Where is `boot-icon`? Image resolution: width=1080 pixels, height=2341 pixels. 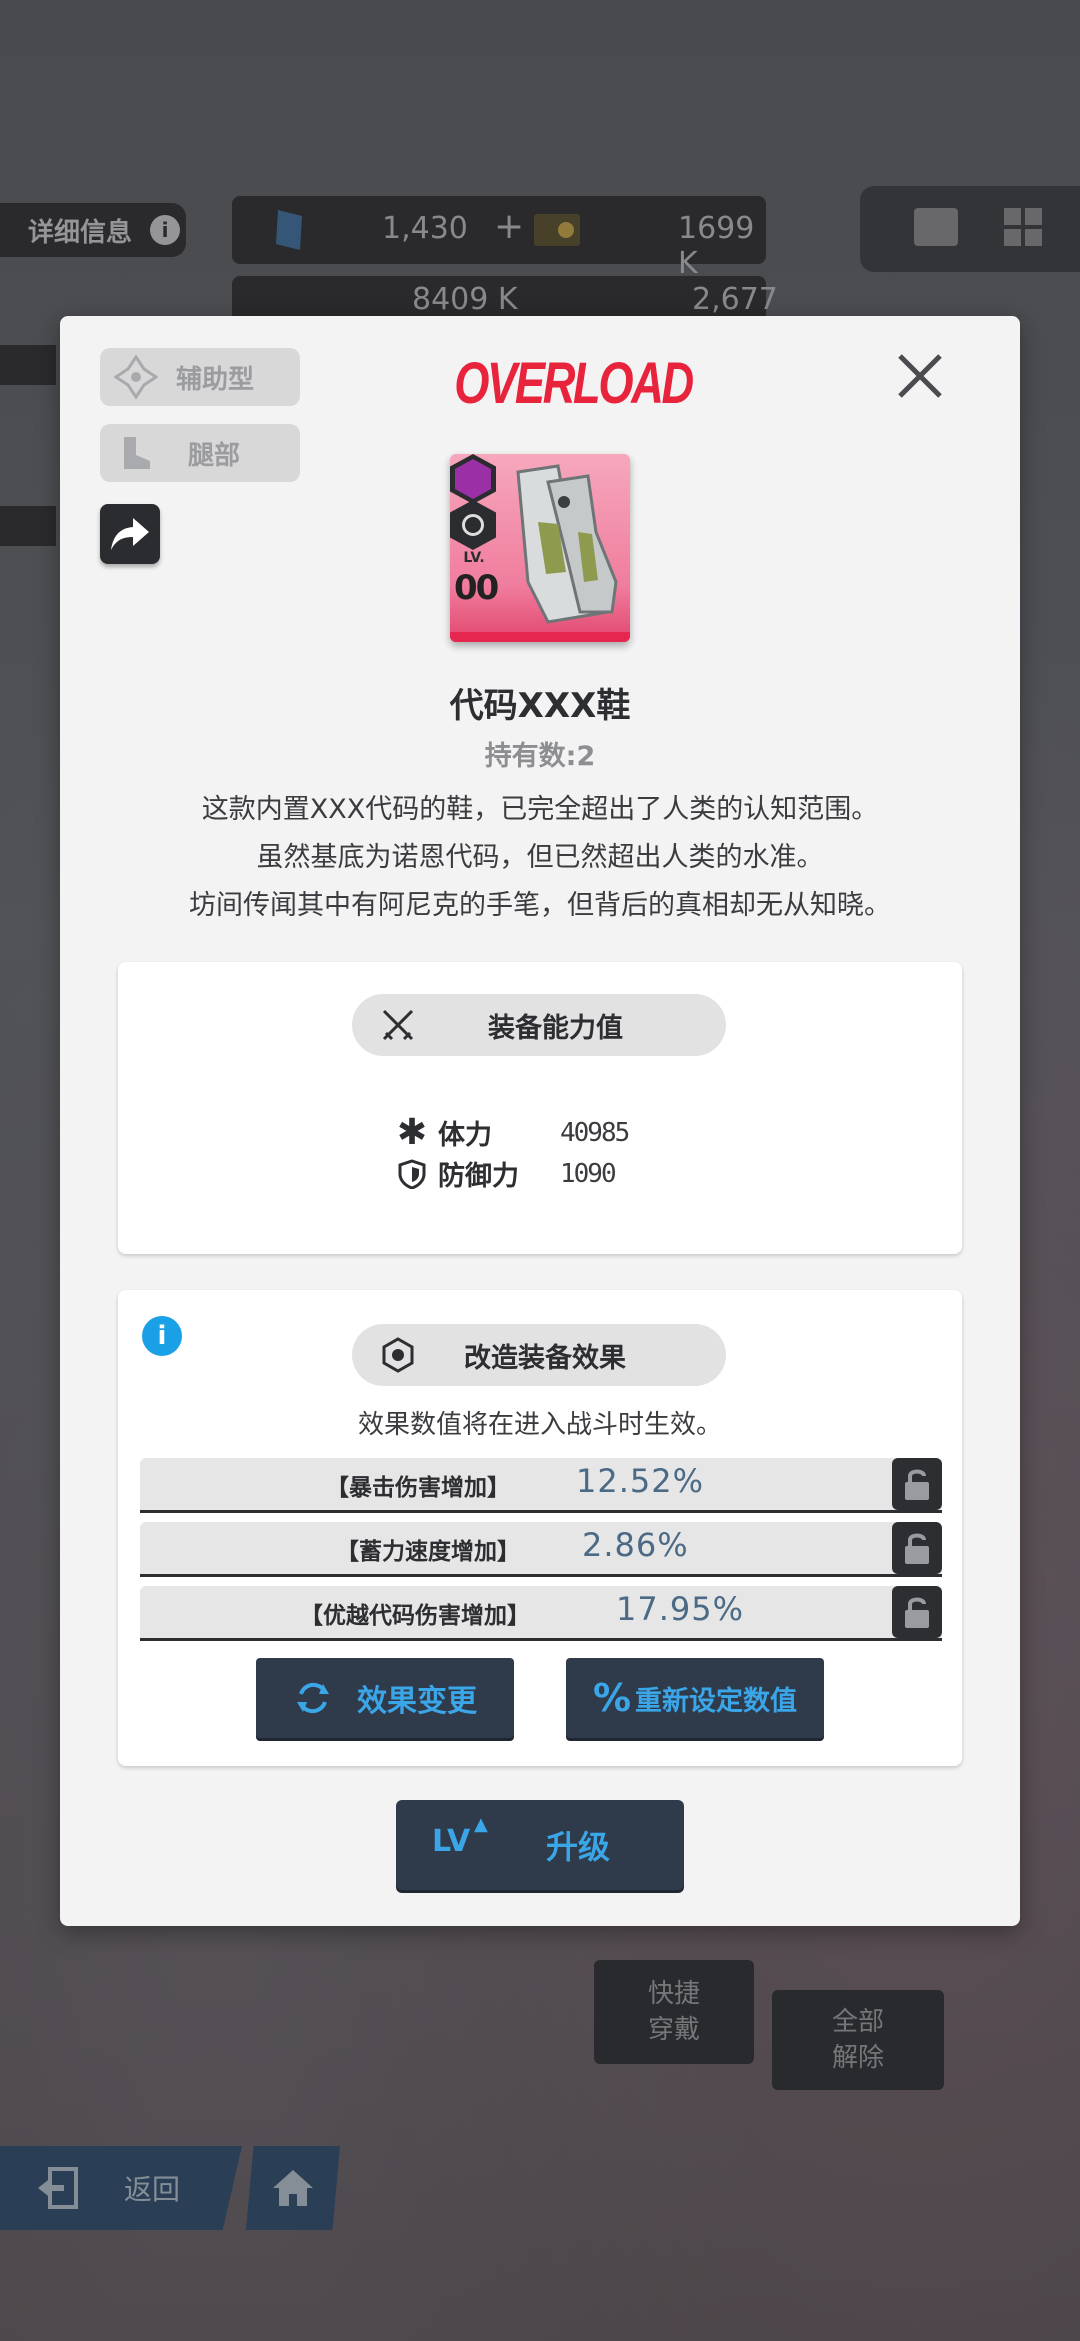 boot-icon is located at coordinates (137, 453).